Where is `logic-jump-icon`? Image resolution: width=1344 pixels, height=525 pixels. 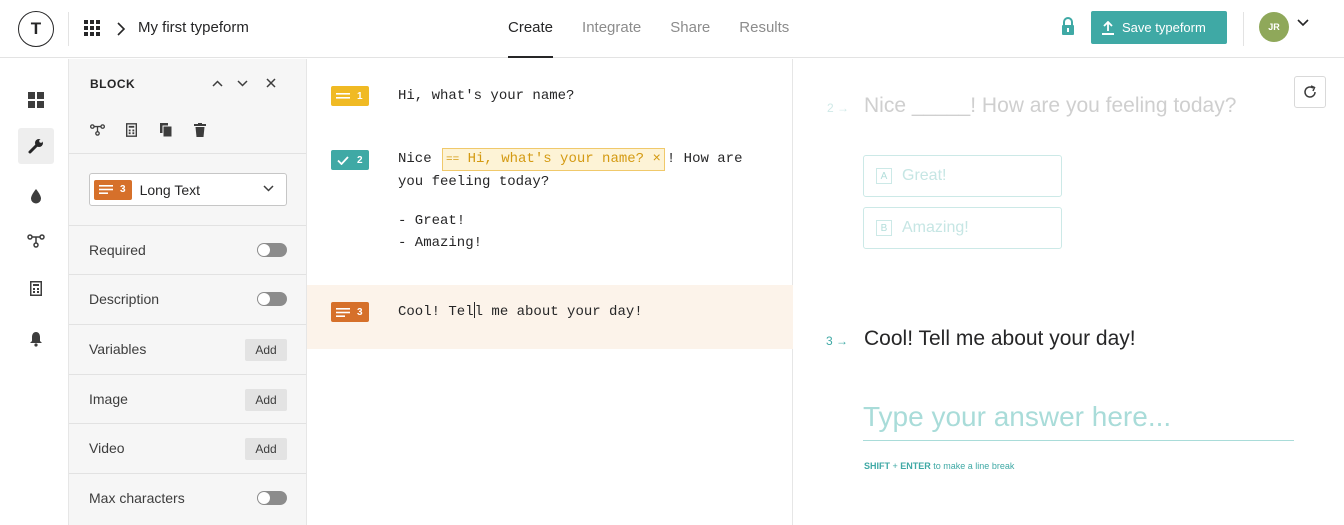
logic-jump-icon is located at coordinates (97, 129).